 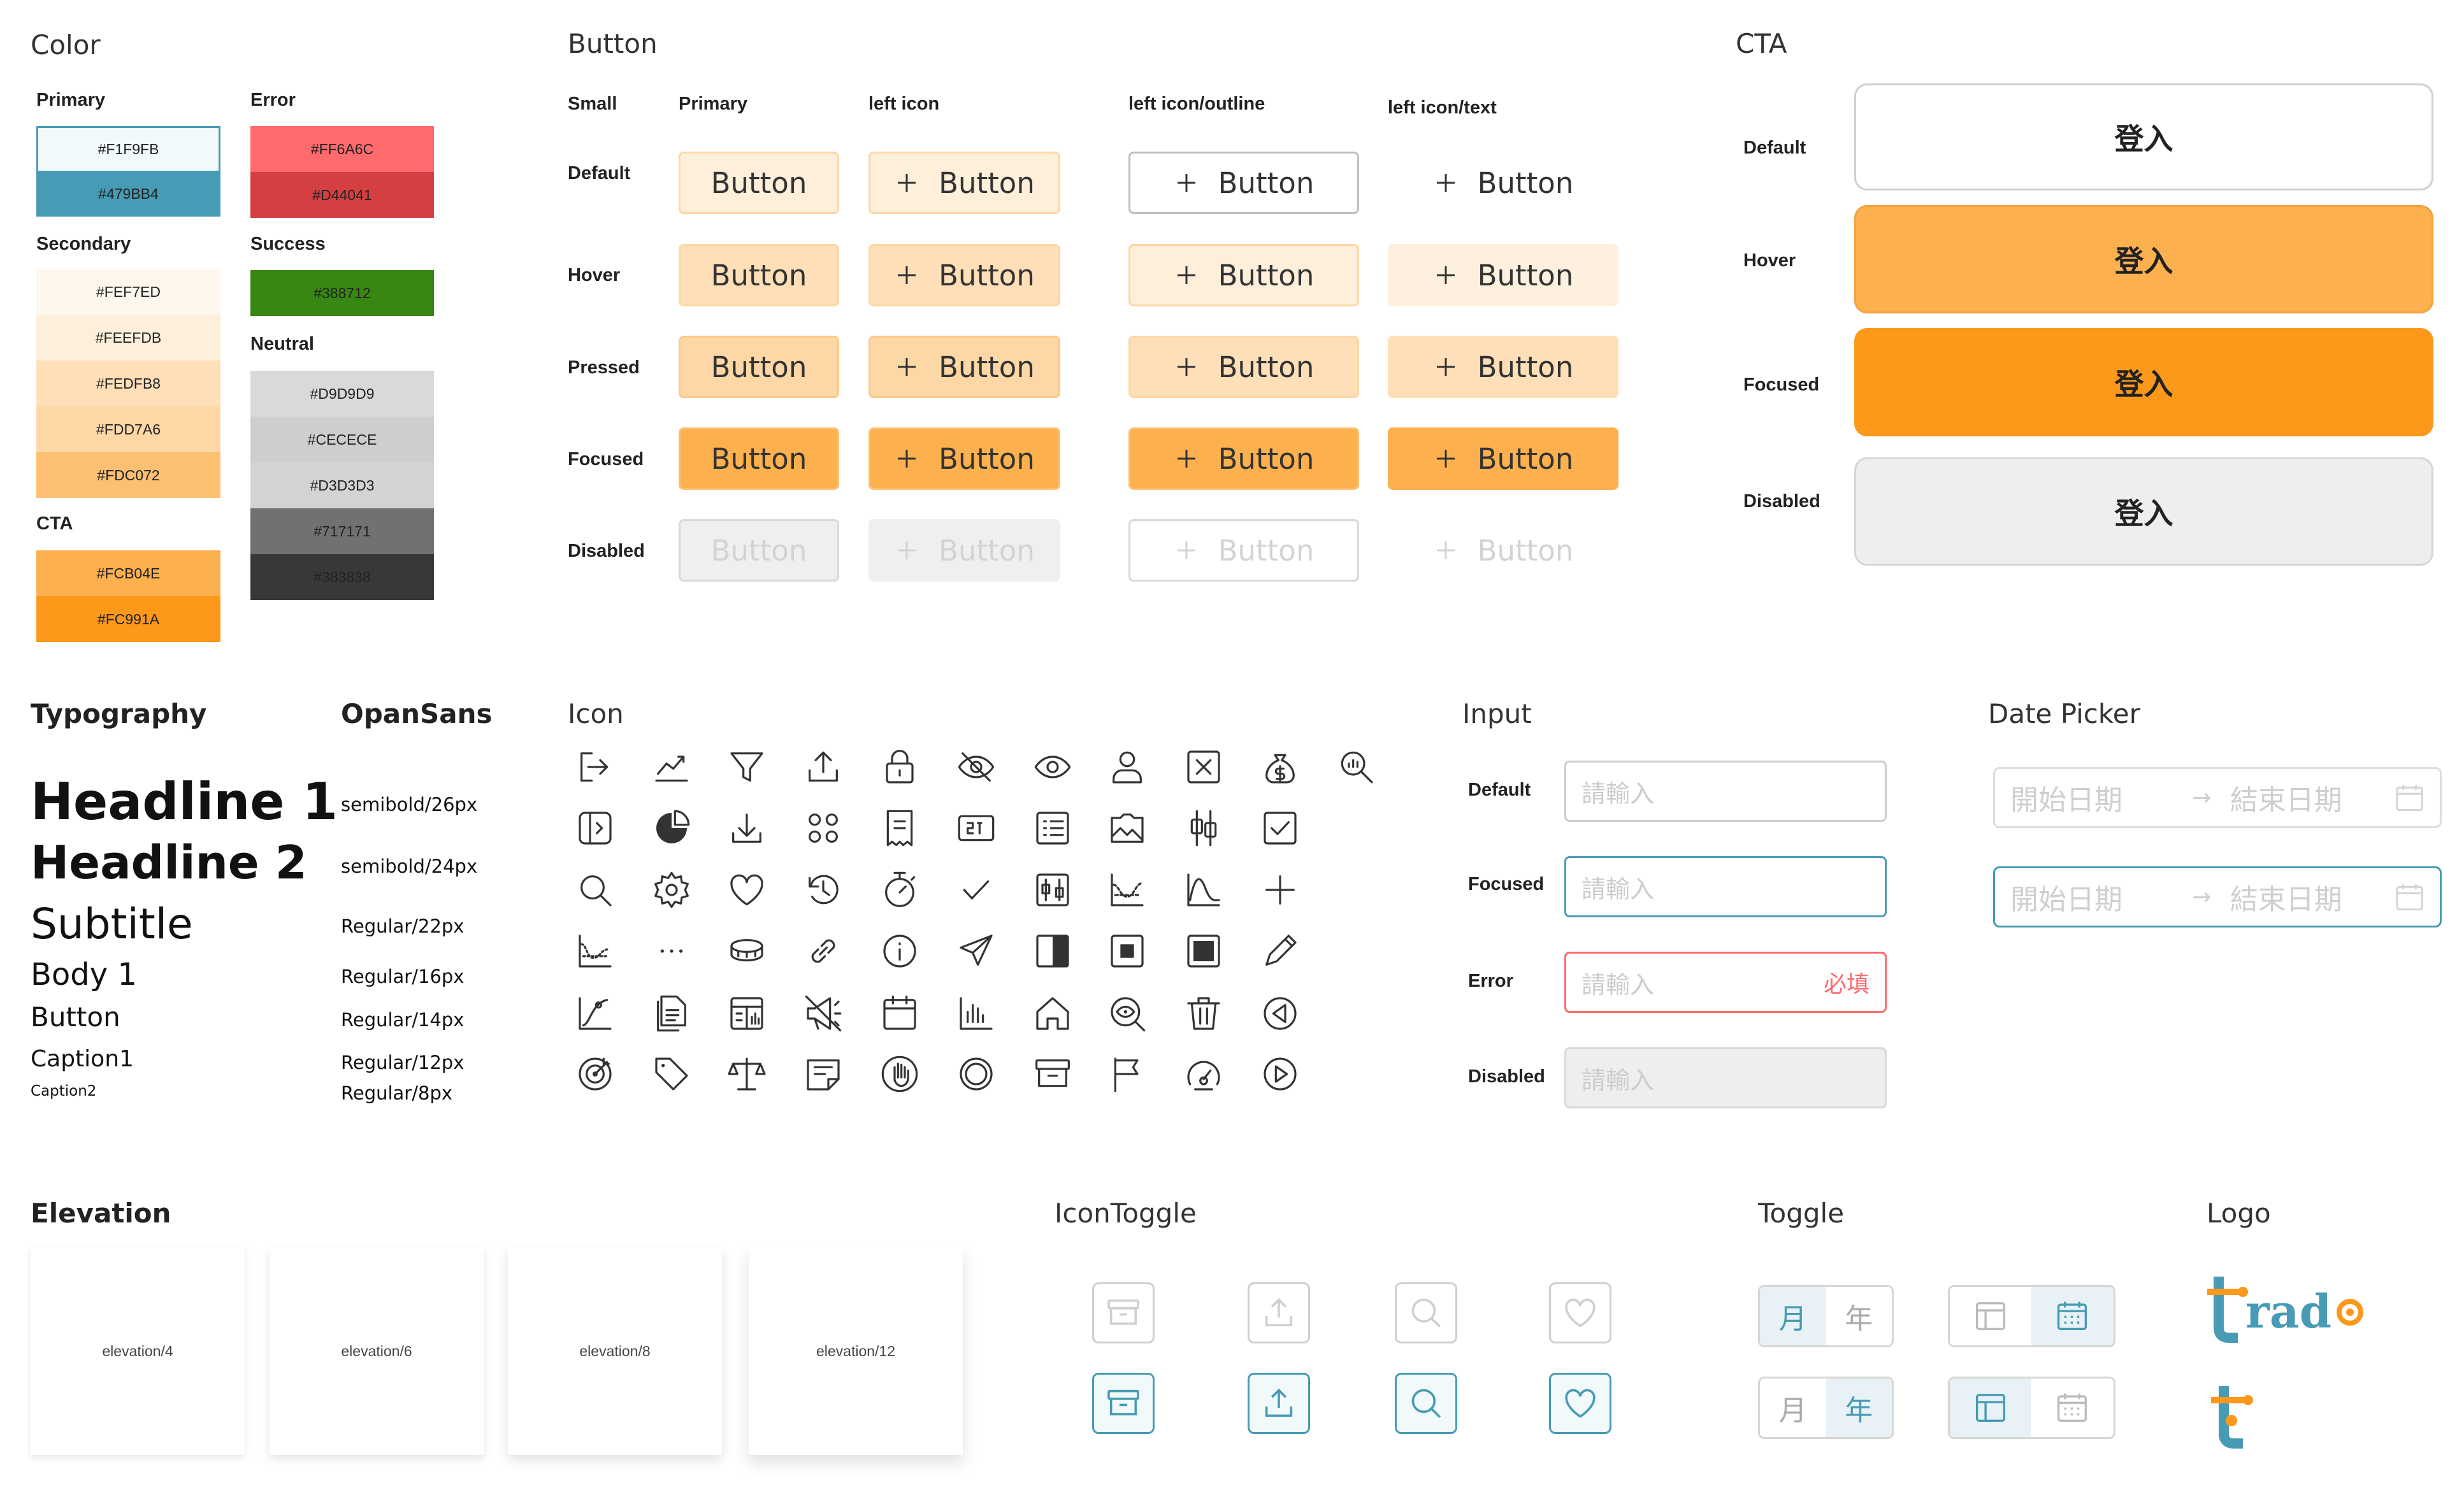 I want to click on primary-button-disabled: Button, so click(x=759, y=550).